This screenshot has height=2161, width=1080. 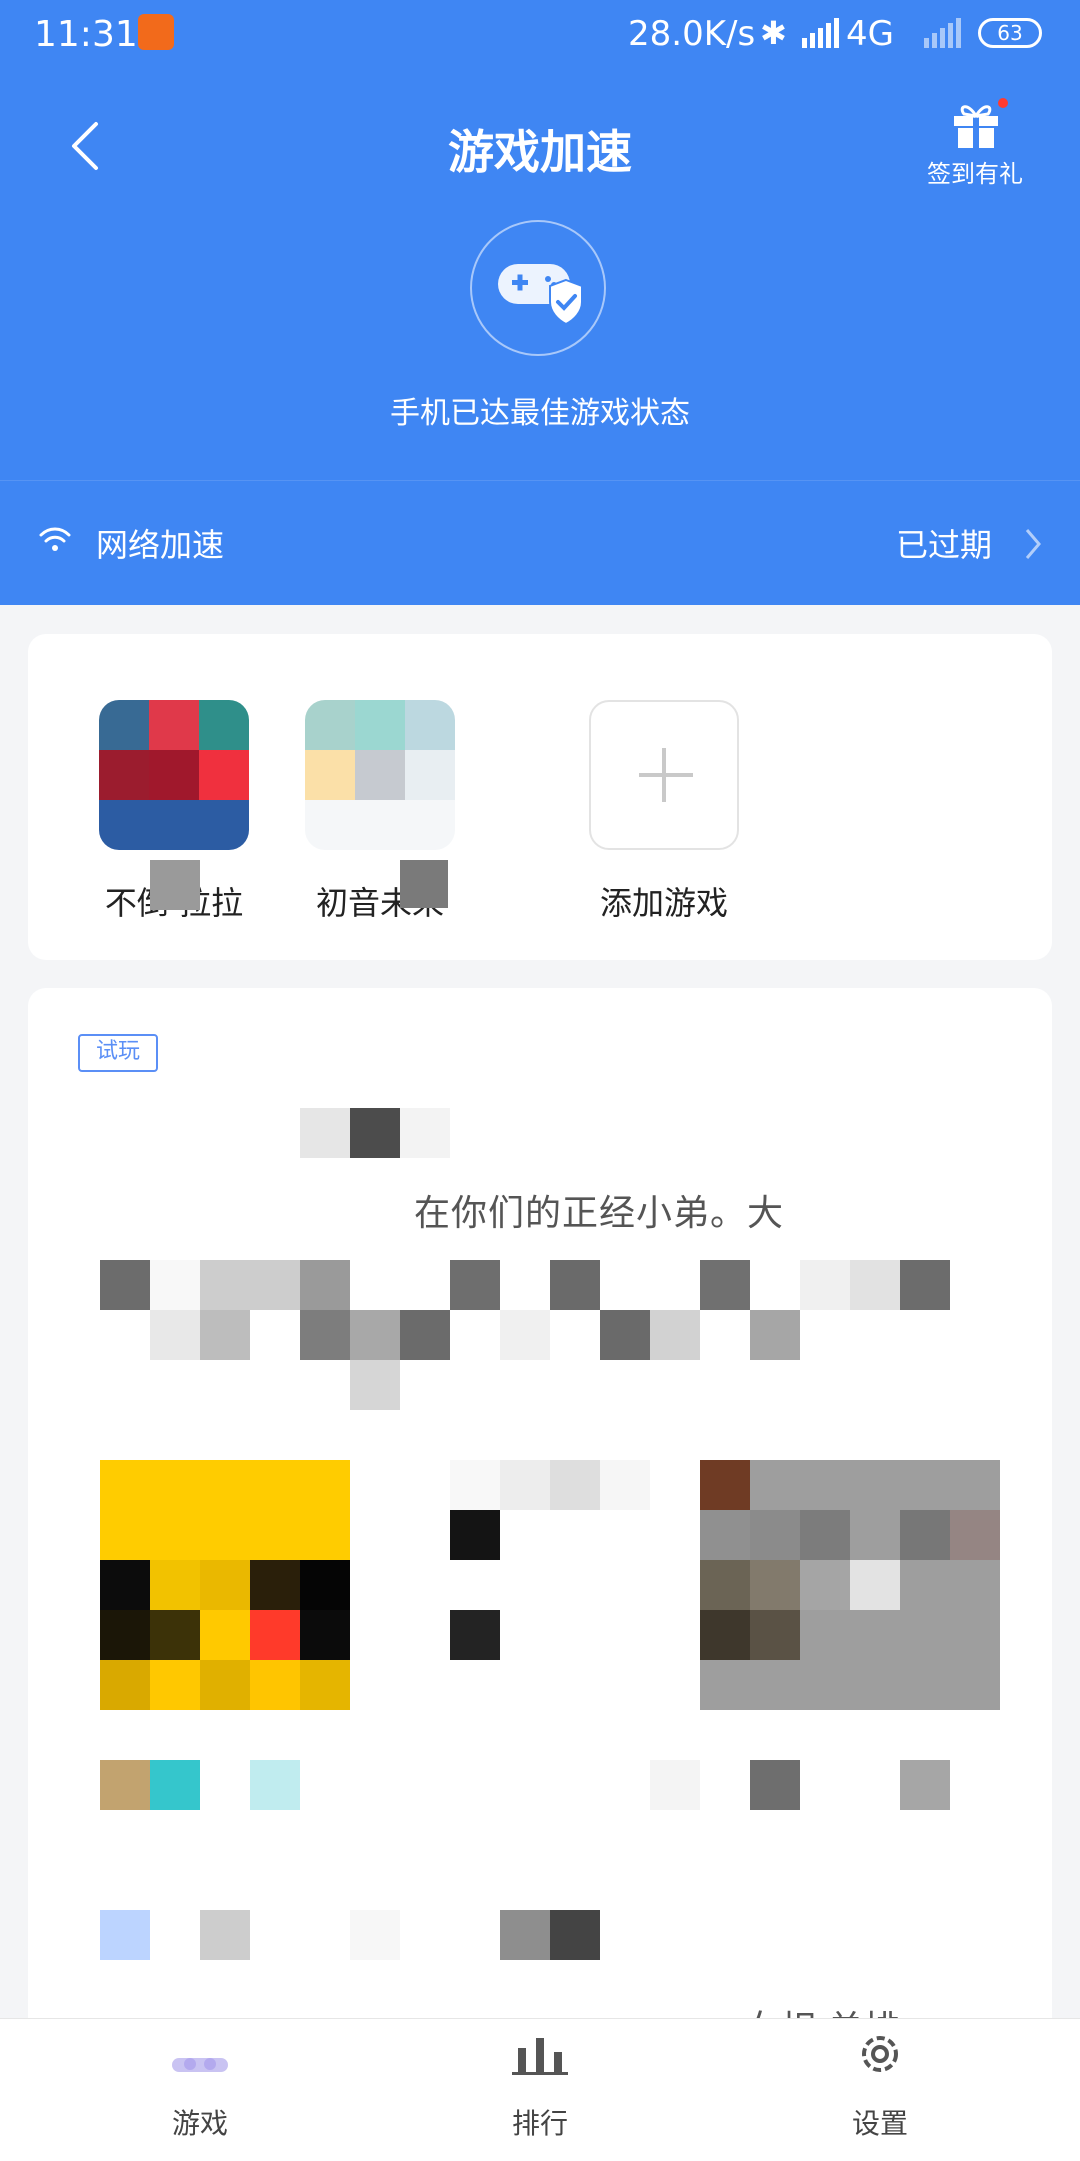 What do you see at coordinates (86, 34) in the screenshot?
I see `status-time: 11:31` at bounding box center [86, 34].